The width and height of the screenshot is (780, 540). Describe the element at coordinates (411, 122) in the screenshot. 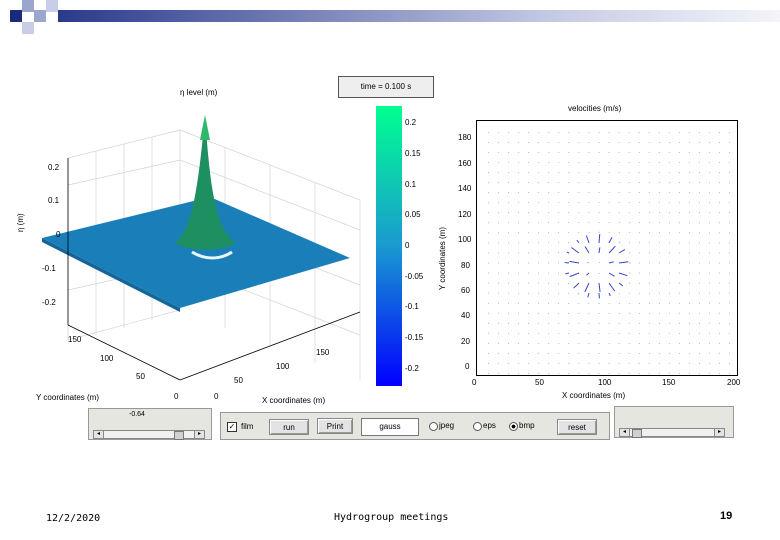

I see `colorbar-tick: 0.2` at that location.